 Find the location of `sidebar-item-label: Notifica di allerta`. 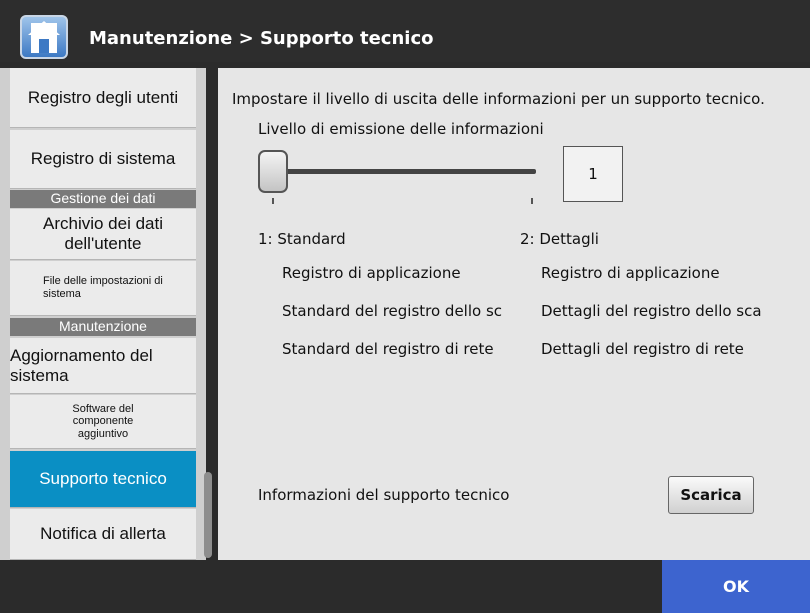

sidebar-item-label: Notifica di allerta is located at coordinates (103, 534).